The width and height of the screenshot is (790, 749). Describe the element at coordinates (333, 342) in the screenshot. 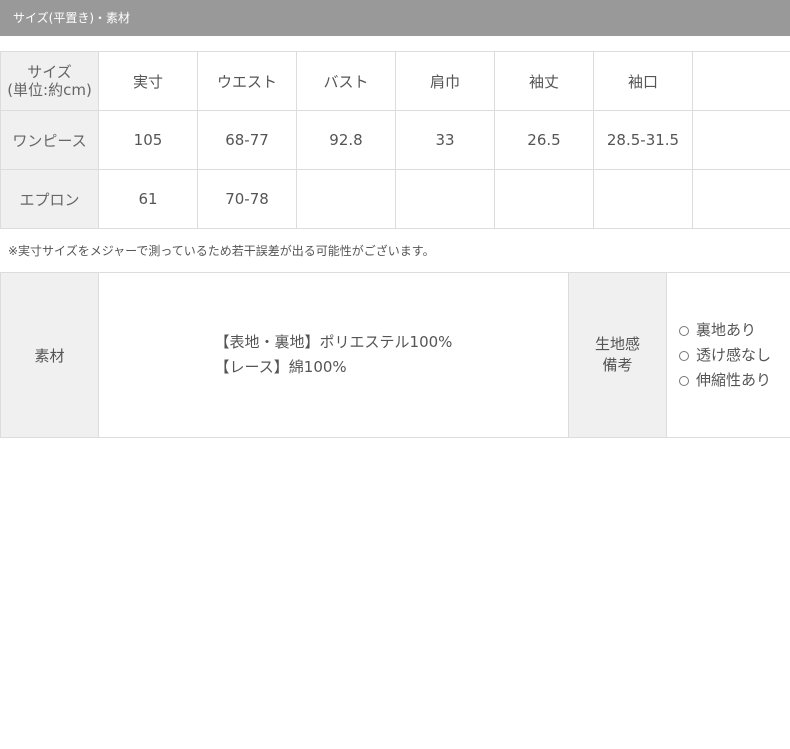

I see `material-line: 【表地・裏地】ポリエステル100%` at that location.